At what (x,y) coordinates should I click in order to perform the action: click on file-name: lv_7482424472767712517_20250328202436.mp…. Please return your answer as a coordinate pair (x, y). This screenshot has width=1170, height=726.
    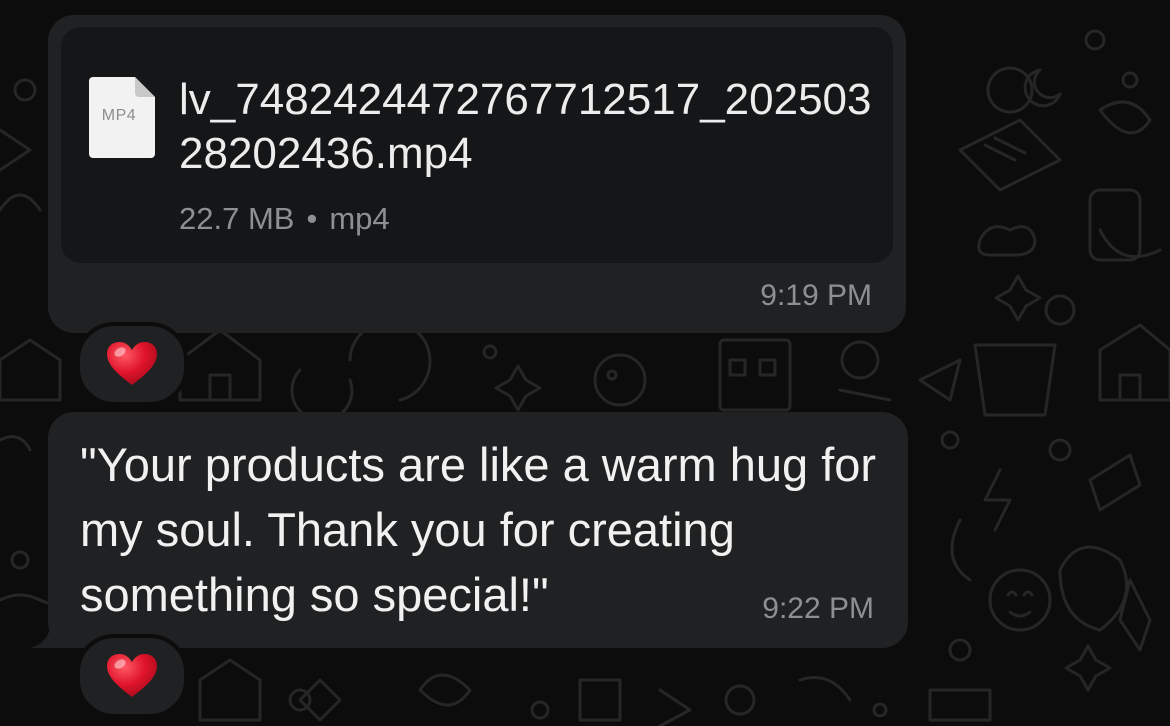
    Looking at the image, I should click on (525, 126).